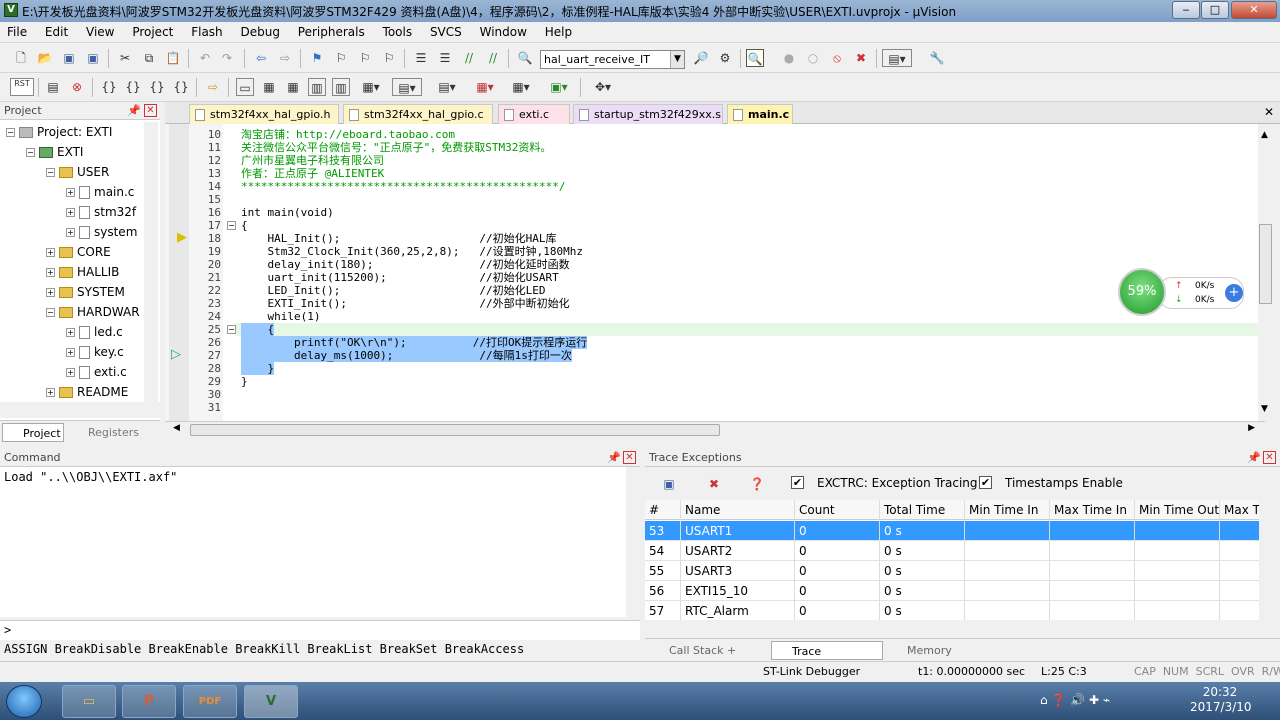 The image size is (1280, 720). What do you see at coordinates (210, 701) in the screenshot?
I see `pdf-reader-icon: PDF` at bounding box center [210, 701].